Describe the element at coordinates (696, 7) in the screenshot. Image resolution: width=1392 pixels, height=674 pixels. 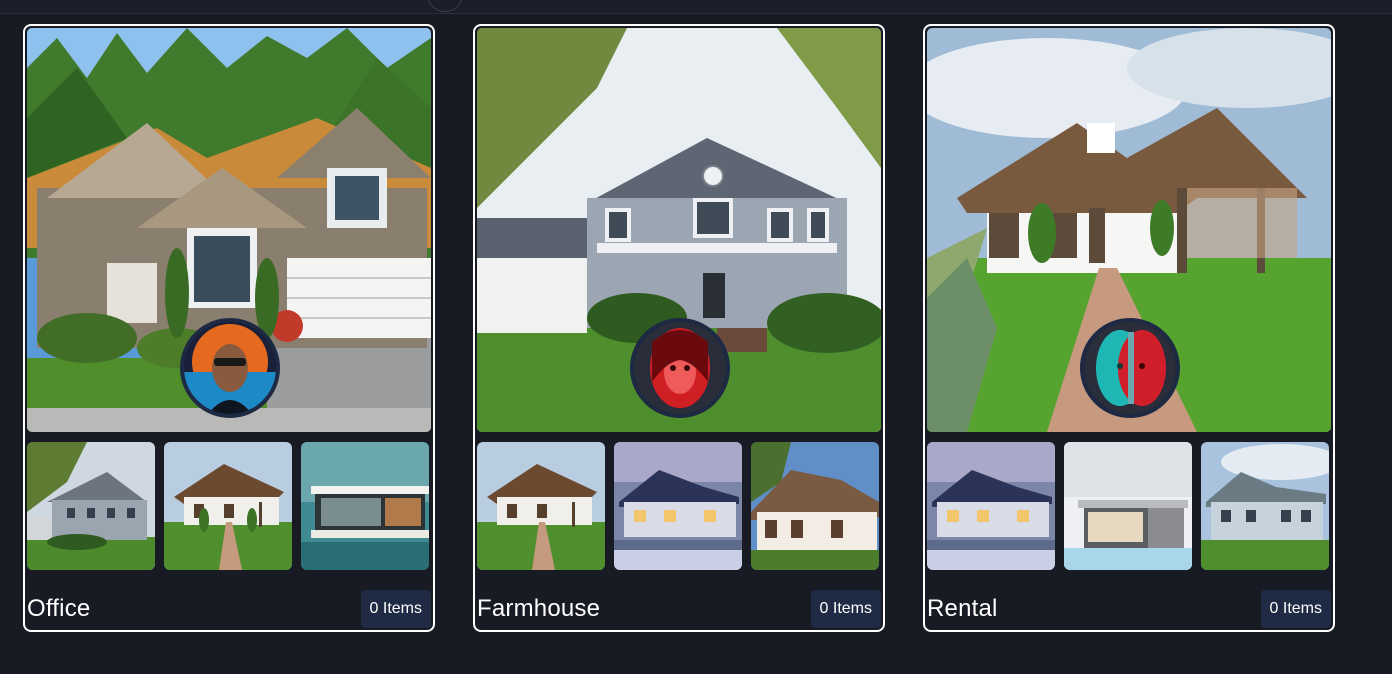
I see `top-bar` at that location.